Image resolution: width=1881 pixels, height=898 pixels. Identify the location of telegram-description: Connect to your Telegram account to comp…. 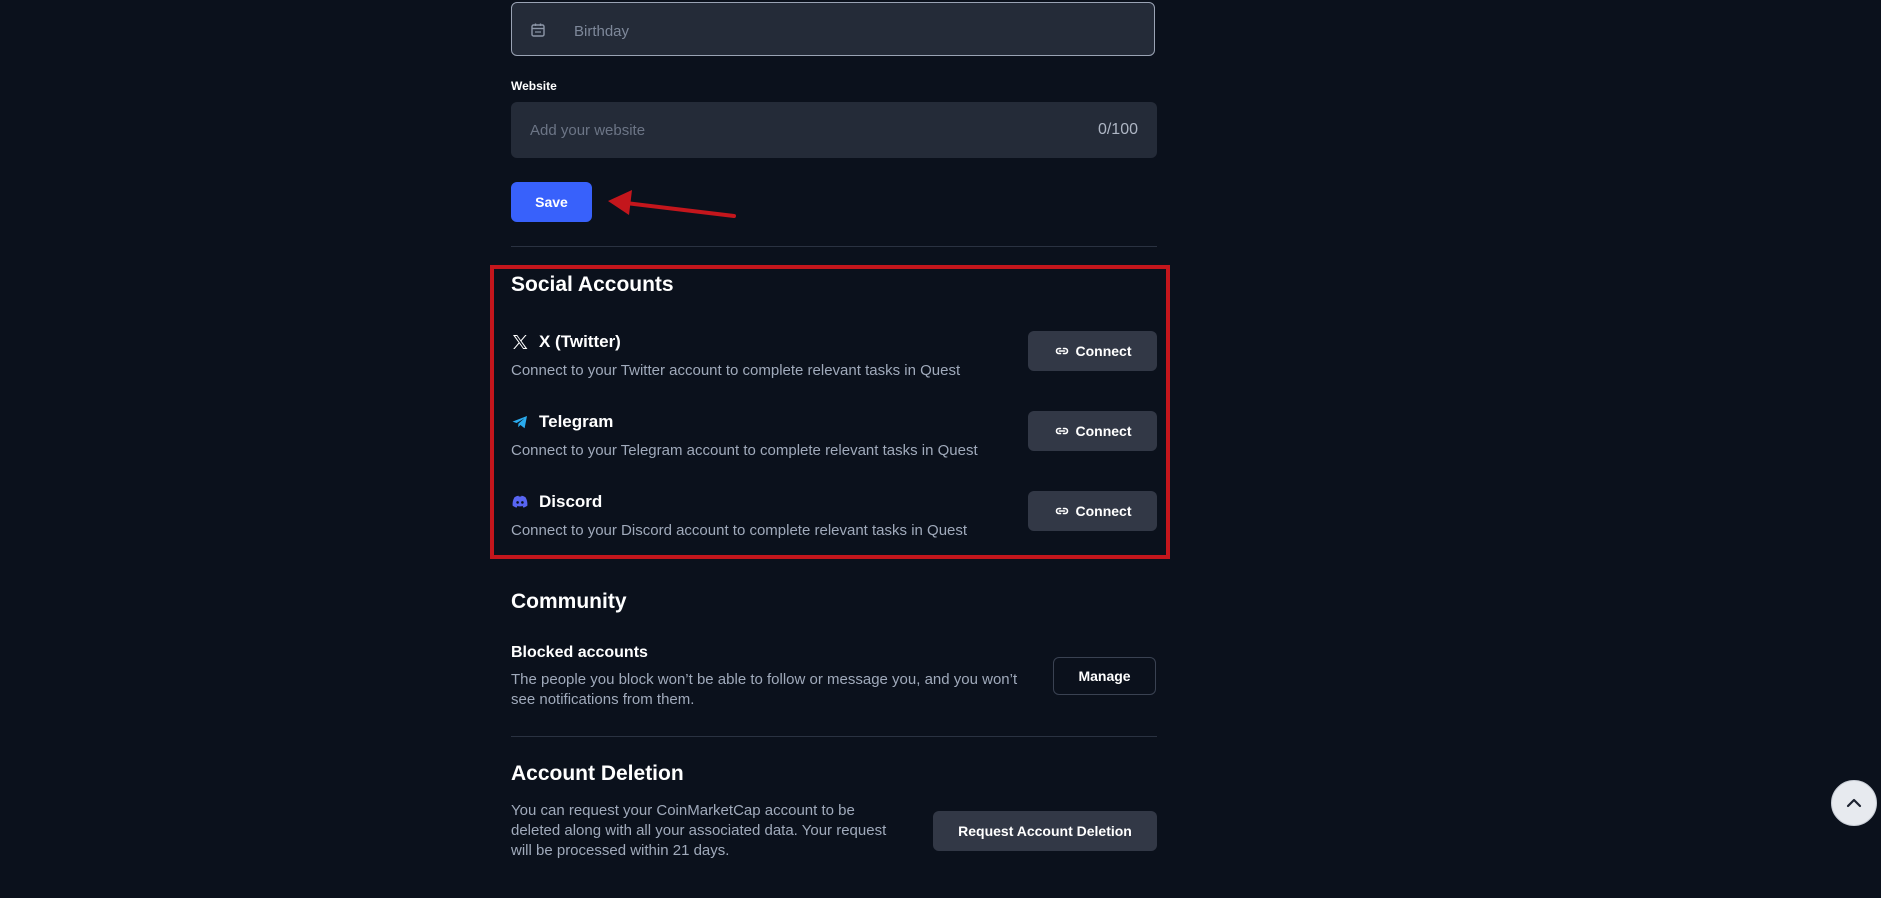
(744, 450).